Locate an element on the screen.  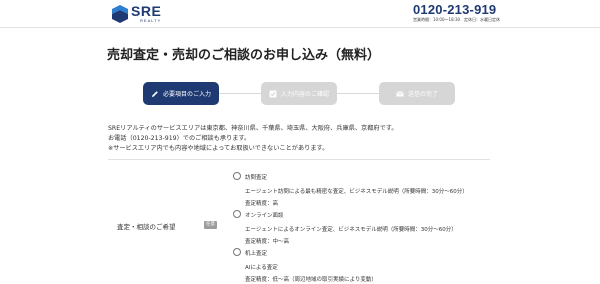
check-icon is located at coordinates (273, 93).